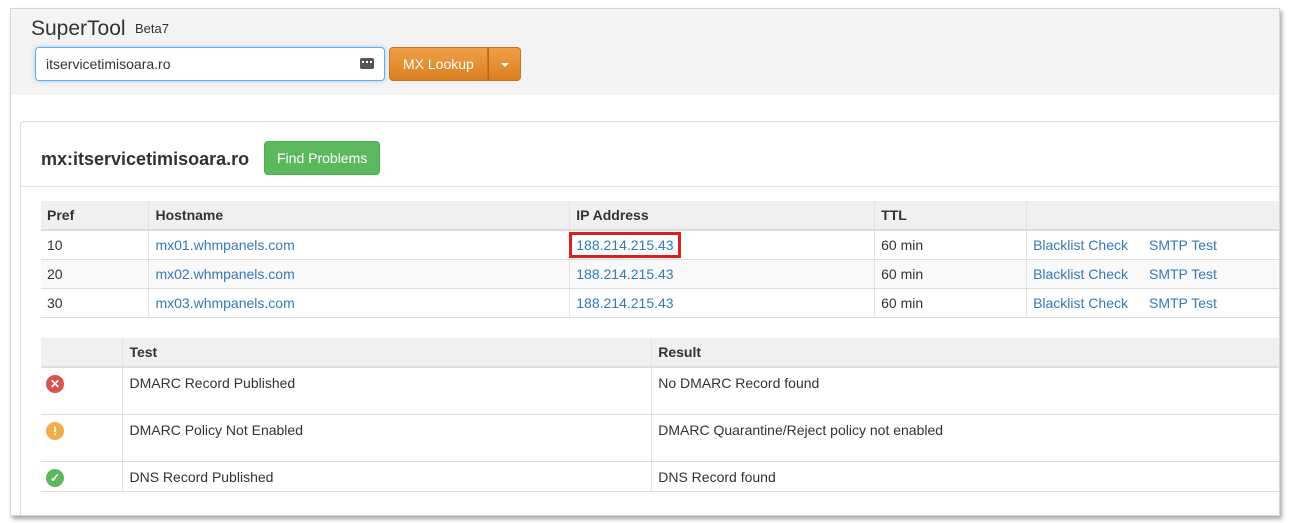 The width and height of the screenshot is (1289, 523). Describe the element at coordinates (367, 63) in the screenshot. I see `keyboard-icon` at that location.